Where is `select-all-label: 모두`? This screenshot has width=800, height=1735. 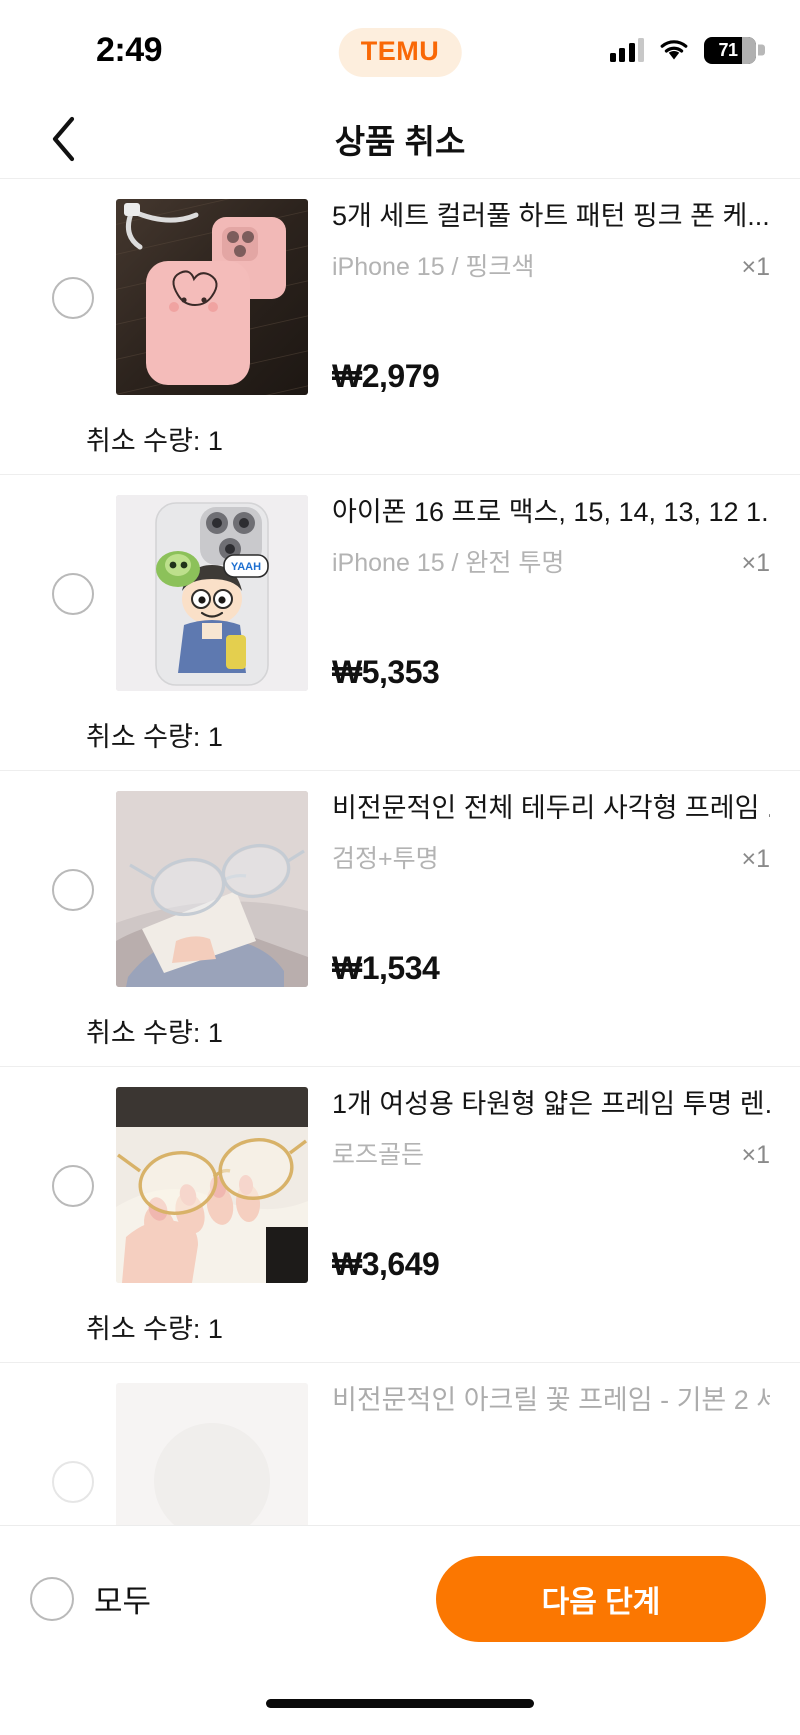 select-all-label: 모두 is located at coordinates (123, 1601).